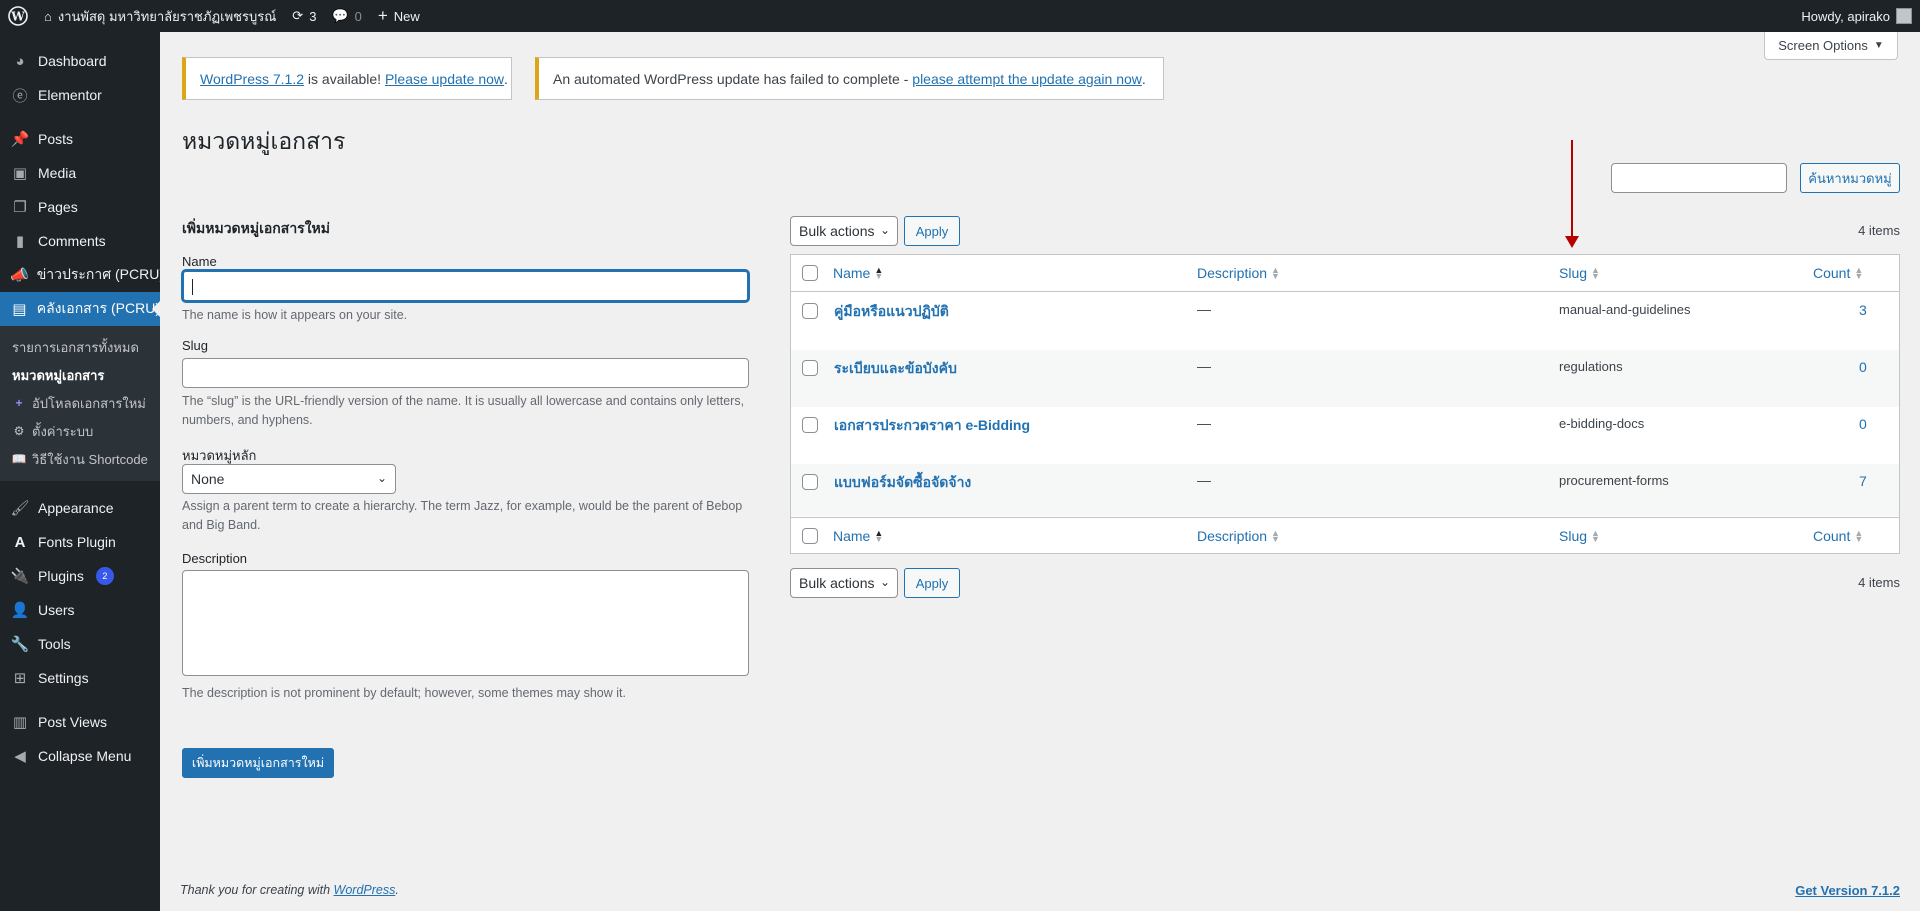  What do you see at coordinates (256, 228) in the screenshot?
I see `add-category-title: เพิ่มหมวดหมู่เอกสารใหม่` at bounding box center [256, 228].